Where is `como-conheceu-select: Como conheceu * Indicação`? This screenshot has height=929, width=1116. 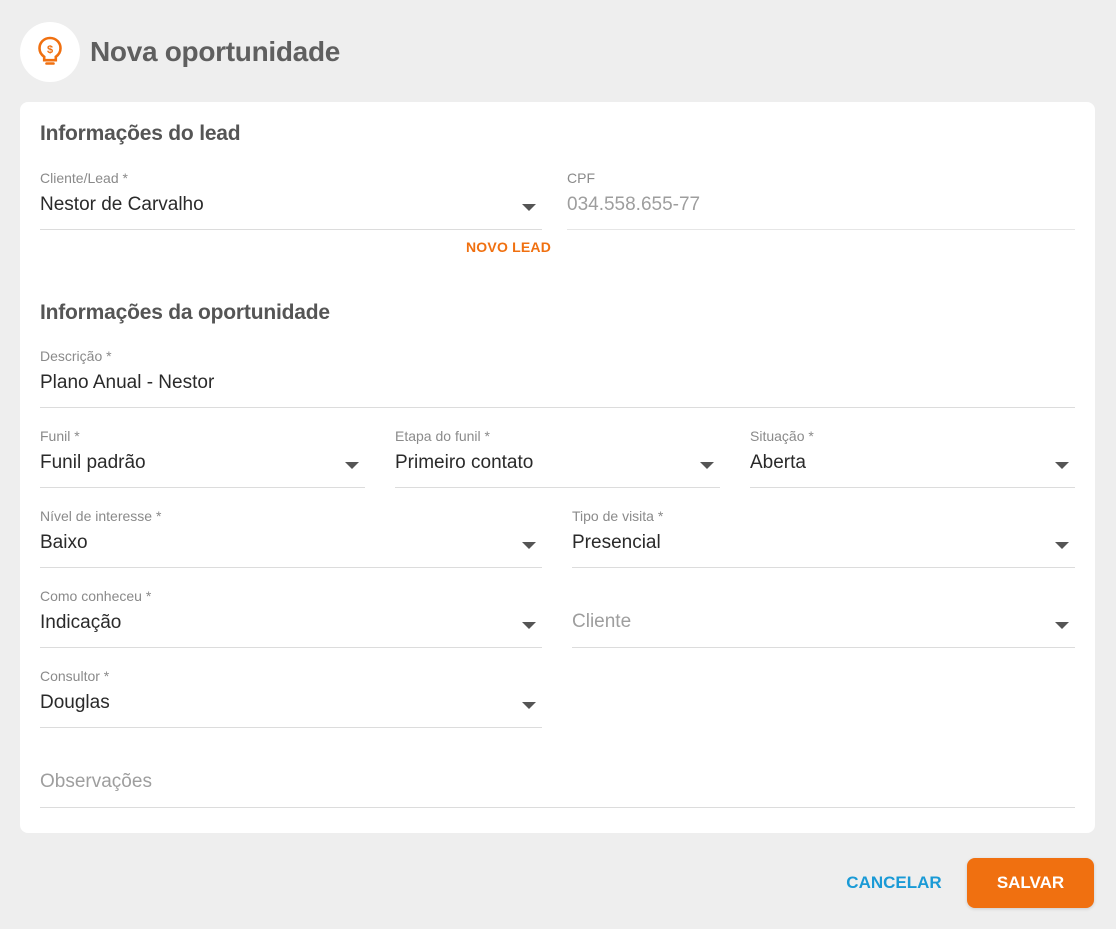
como-conheceu-select: Como conheceu * Indicação is located at coordinates (291, 619).